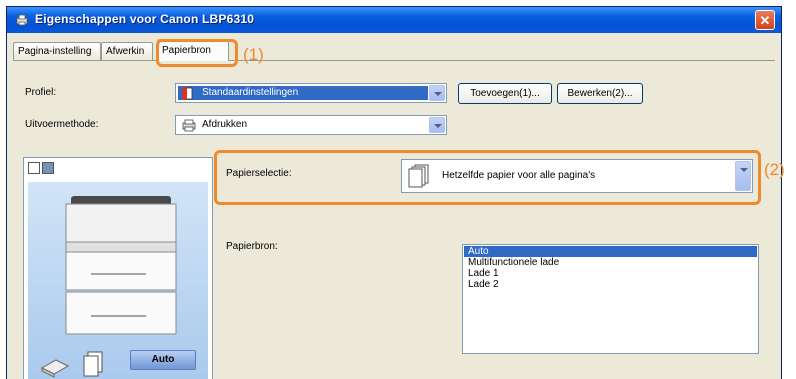 Image resolution: width=796 pixels, height=379 pixels. I want to click on tab-pagina-instelling: Pagina-instelling, so click(57, 51).